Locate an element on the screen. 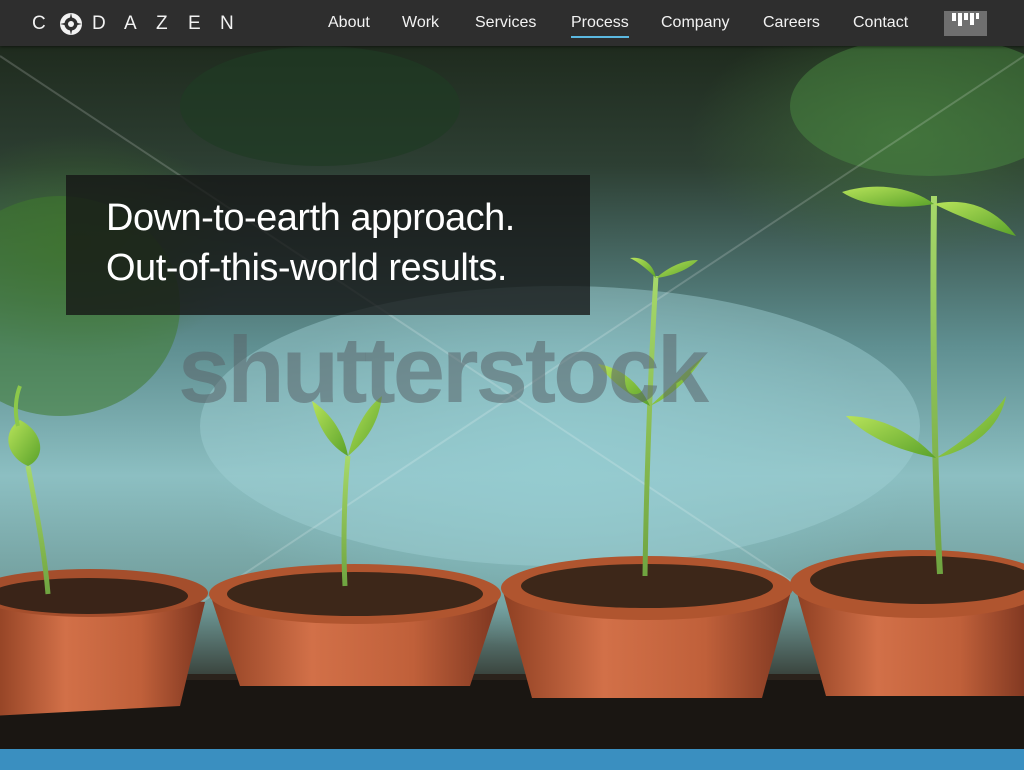 Image resolution: width=1024 pixels, height=770 pixels. nav-link-services: Services is located at coordinates (505, 23).